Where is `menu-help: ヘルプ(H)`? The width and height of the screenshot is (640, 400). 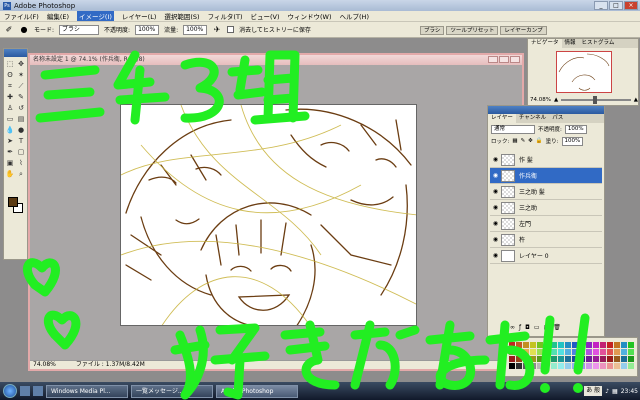 menu-help: ヘルプ(H) is located at coordinates (354, 16).